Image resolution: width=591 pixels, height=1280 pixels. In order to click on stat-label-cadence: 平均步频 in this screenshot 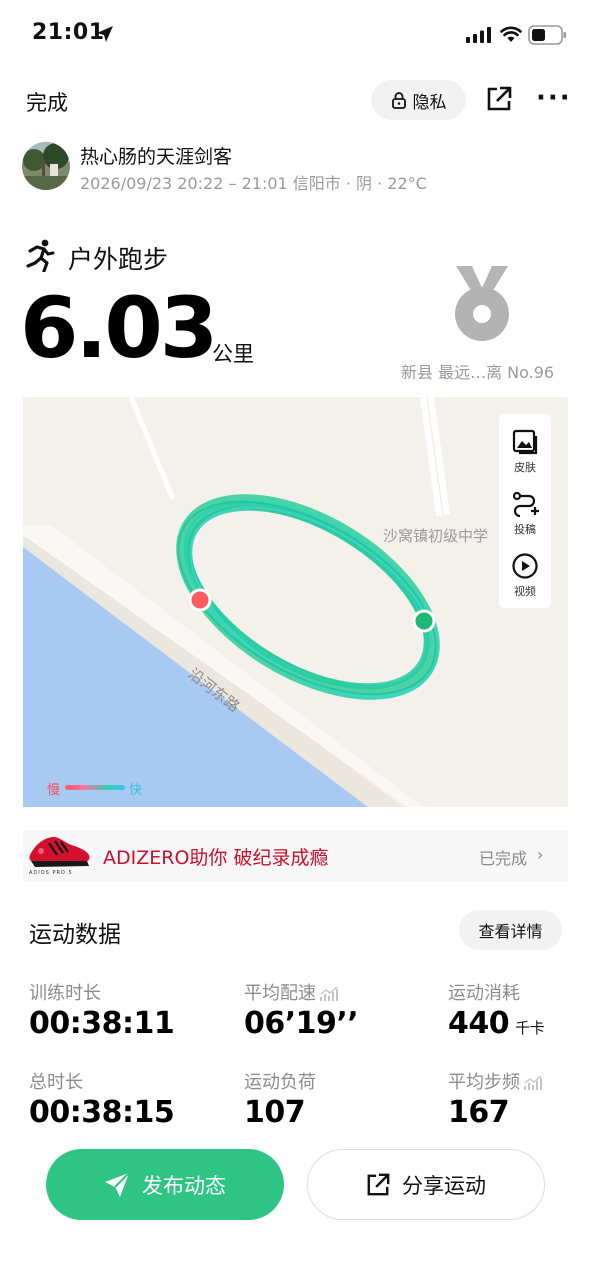, I will do `click(495, 1081)`.